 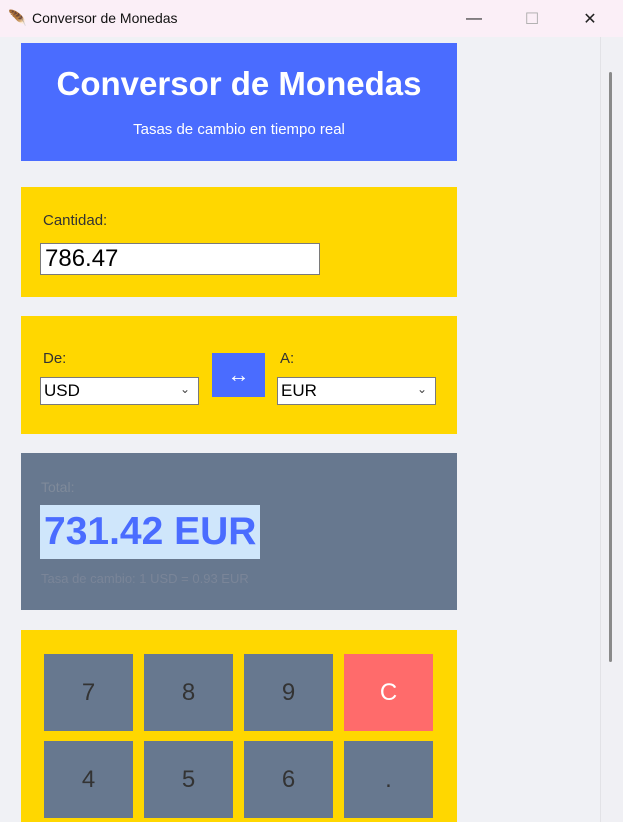 What do you see at coordinates (119, 391) in the screenshot?
I see `from-currency-select: USD ⌄` at bounding box center [119, 391].